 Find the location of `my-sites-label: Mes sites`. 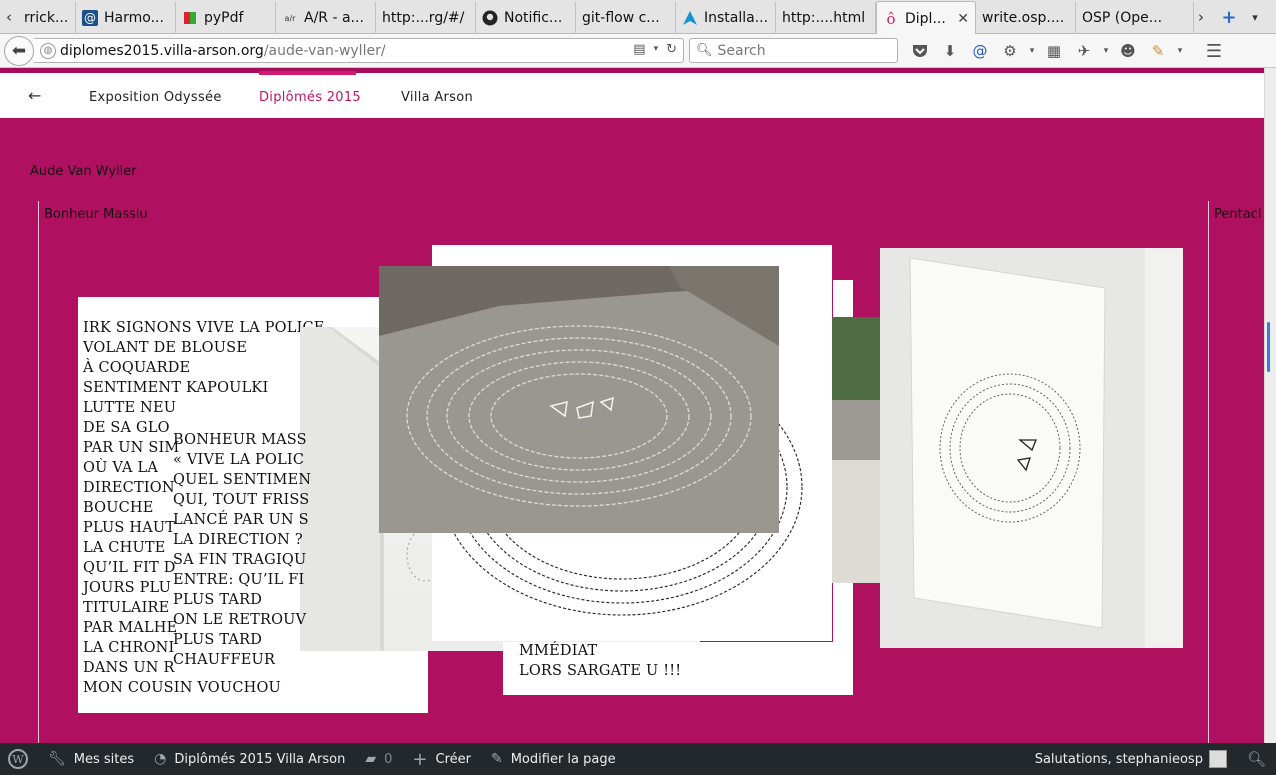

my-sites-label: Mes sites is located at coordinates (104, 759).